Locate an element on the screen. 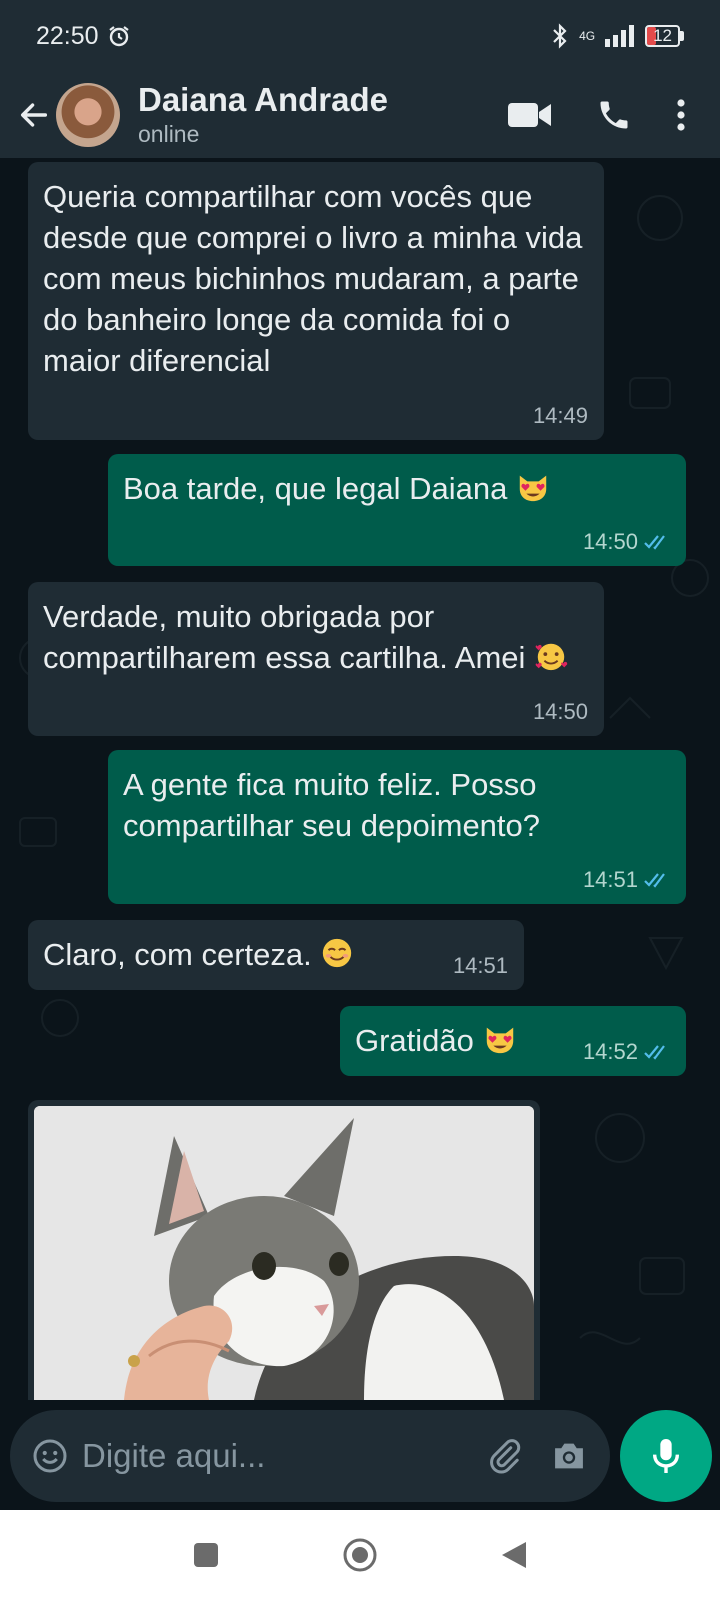  message-meta: 14:52 is located at coordinates (626, 1052).